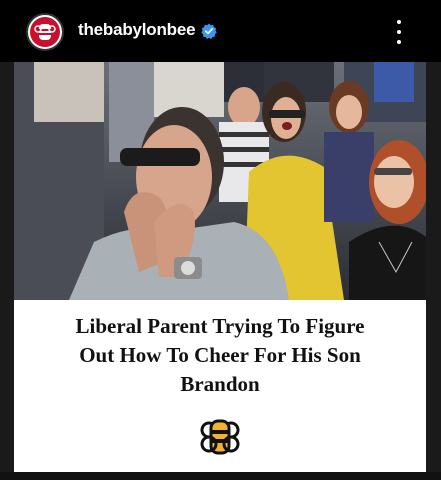 Image resolution: width=441 pixels, height=480 pixels. I want to click on more-options-icon, so click(399, 32).